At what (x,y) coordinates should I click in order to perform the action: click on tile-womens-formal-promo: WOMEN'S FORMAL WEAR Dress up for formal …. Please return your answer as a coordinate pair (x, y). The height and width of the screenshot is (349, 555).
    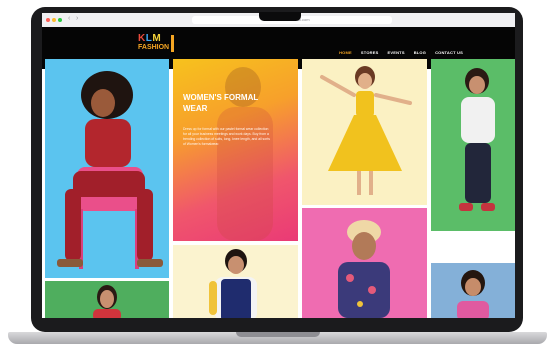
    Looking at the image, I should click on (235, 150).